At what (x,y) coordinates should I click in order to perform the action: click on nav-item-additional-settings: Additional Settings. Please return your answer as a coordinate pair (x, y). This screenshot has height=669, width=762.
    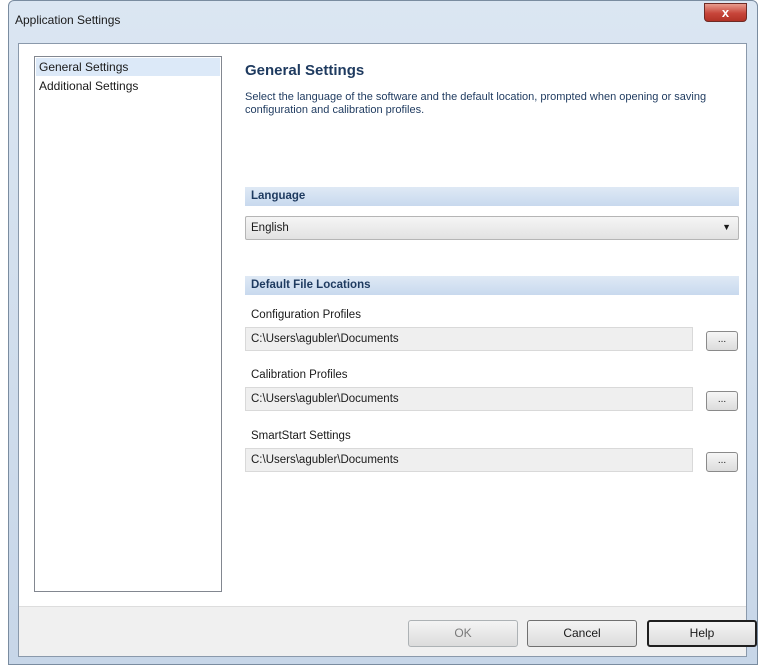
    Looking at the image, I should click on (128, 86).